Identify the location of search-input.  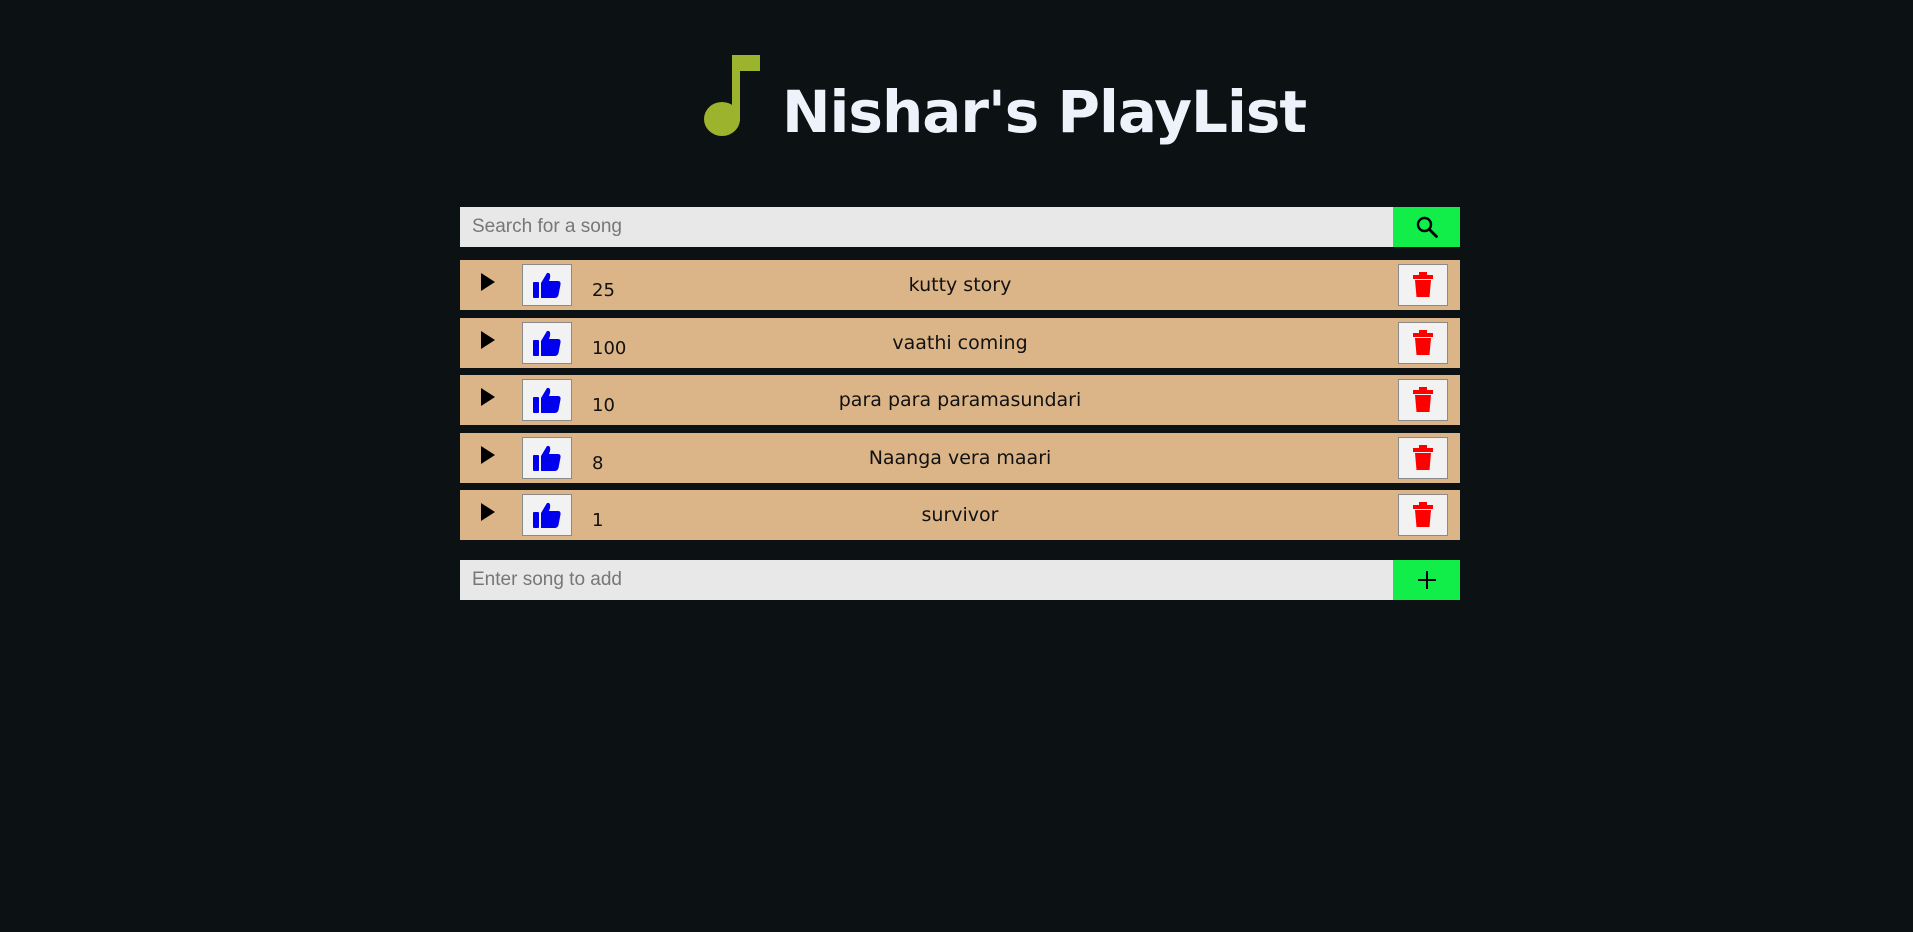
(926, 227).